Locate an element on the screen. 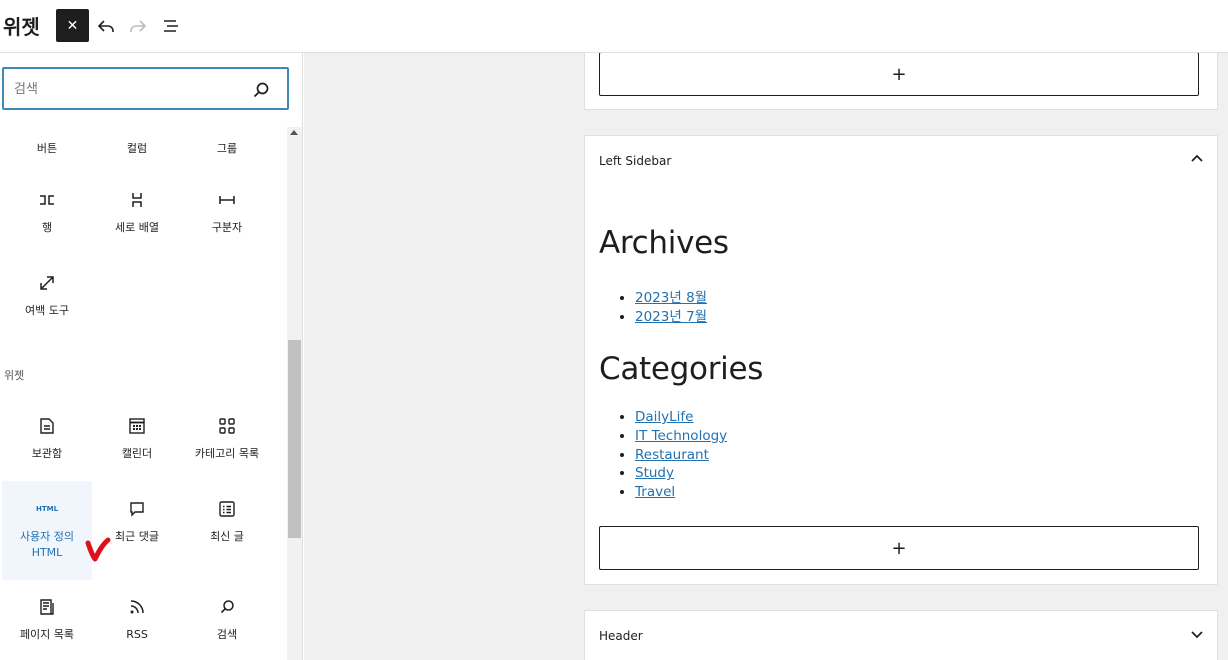  list-item: 2023년 8월 is located at coordinates (671, 298).